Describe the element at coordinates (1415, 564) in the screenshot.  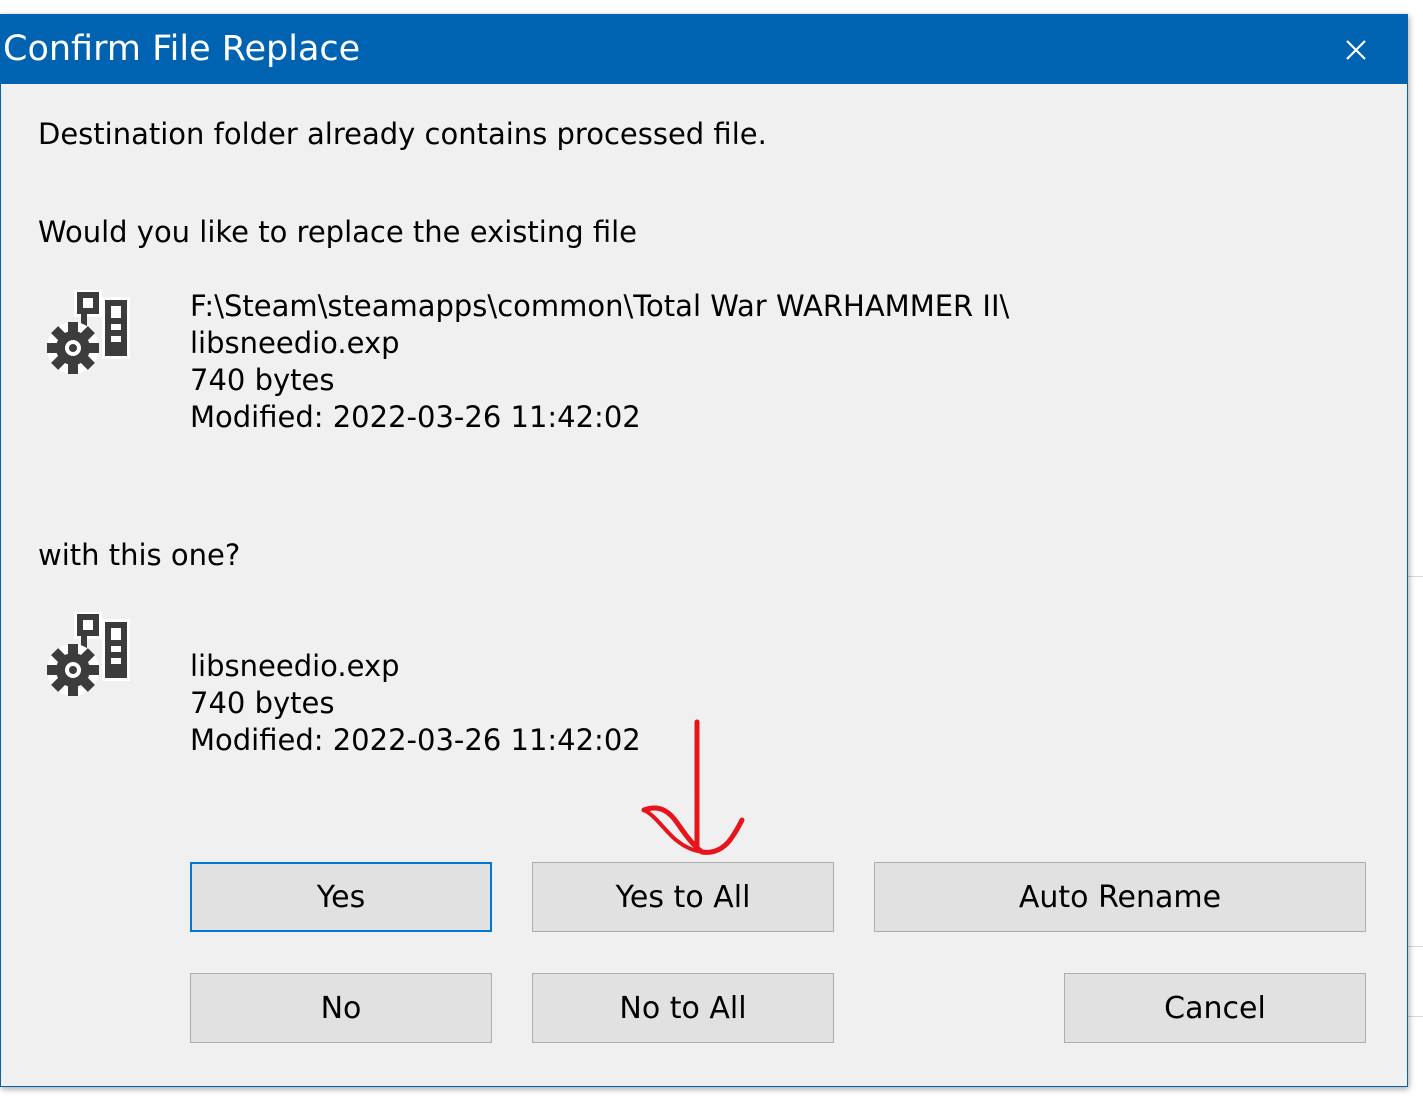
I see `background-window-right` at that location.